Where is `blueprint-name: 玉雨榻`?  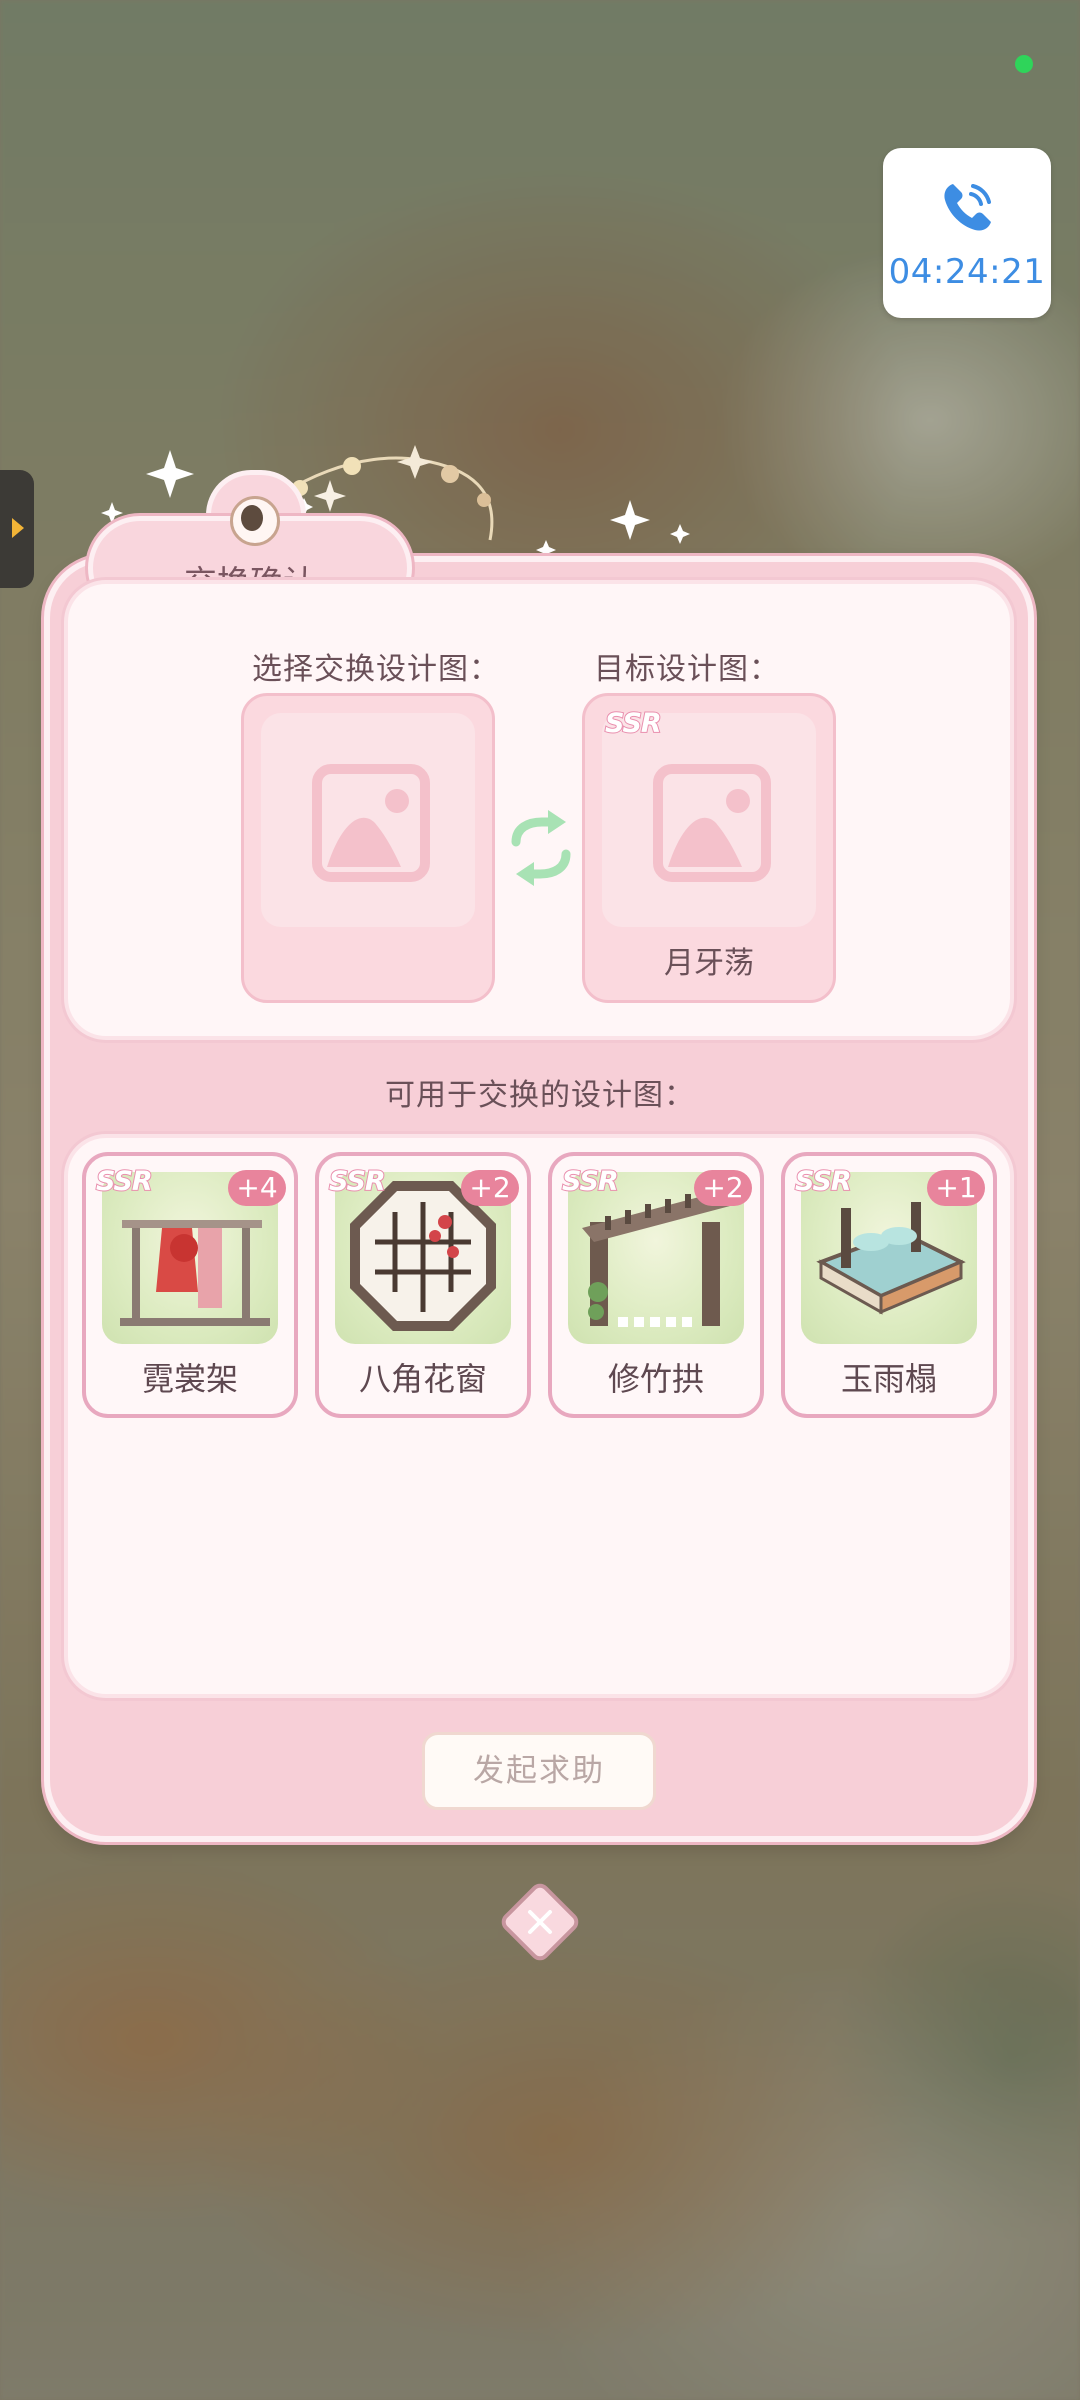
blueprint-name: 玉雨榻 is located at coordinates (888, 1379).